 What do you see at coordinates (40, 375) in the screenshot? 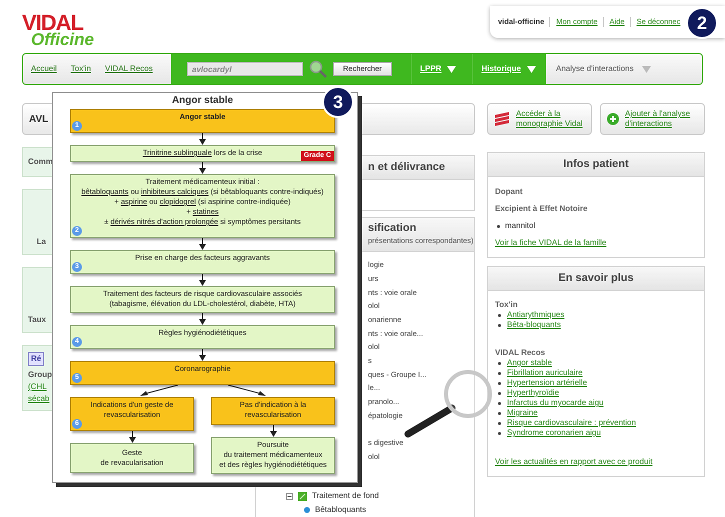
I see `info-text: Group` at bounding box center [40, 375].